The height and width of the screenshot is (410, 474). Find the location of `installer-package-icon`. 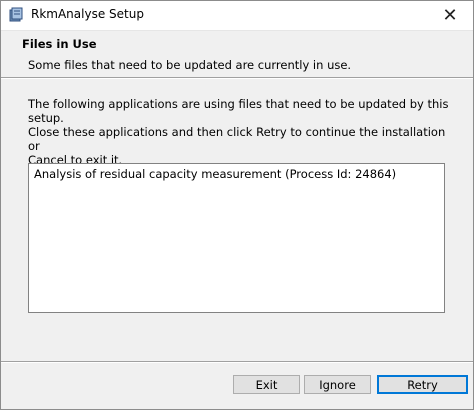

installer-package-icon is located at coordinates (16, 15).